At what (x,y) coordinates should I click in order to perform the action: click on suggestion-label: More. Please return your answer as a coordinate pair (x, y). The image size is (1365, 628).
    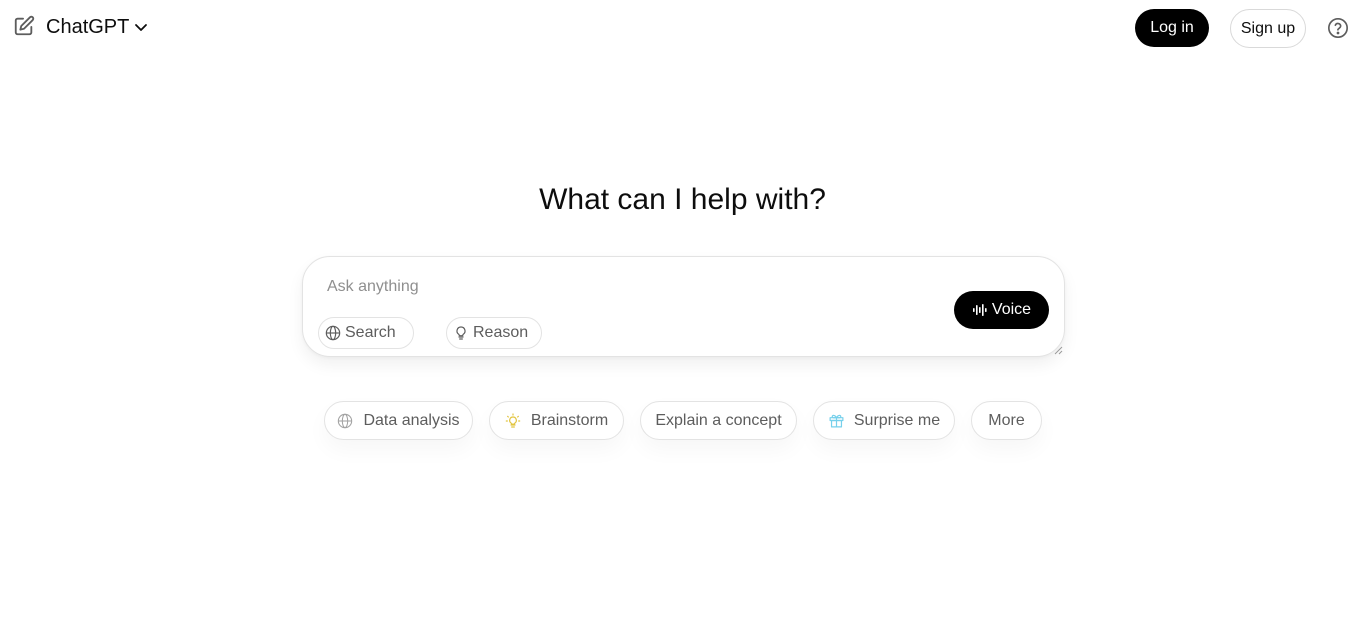
    Looking at the image, I should click on (1006, 420).